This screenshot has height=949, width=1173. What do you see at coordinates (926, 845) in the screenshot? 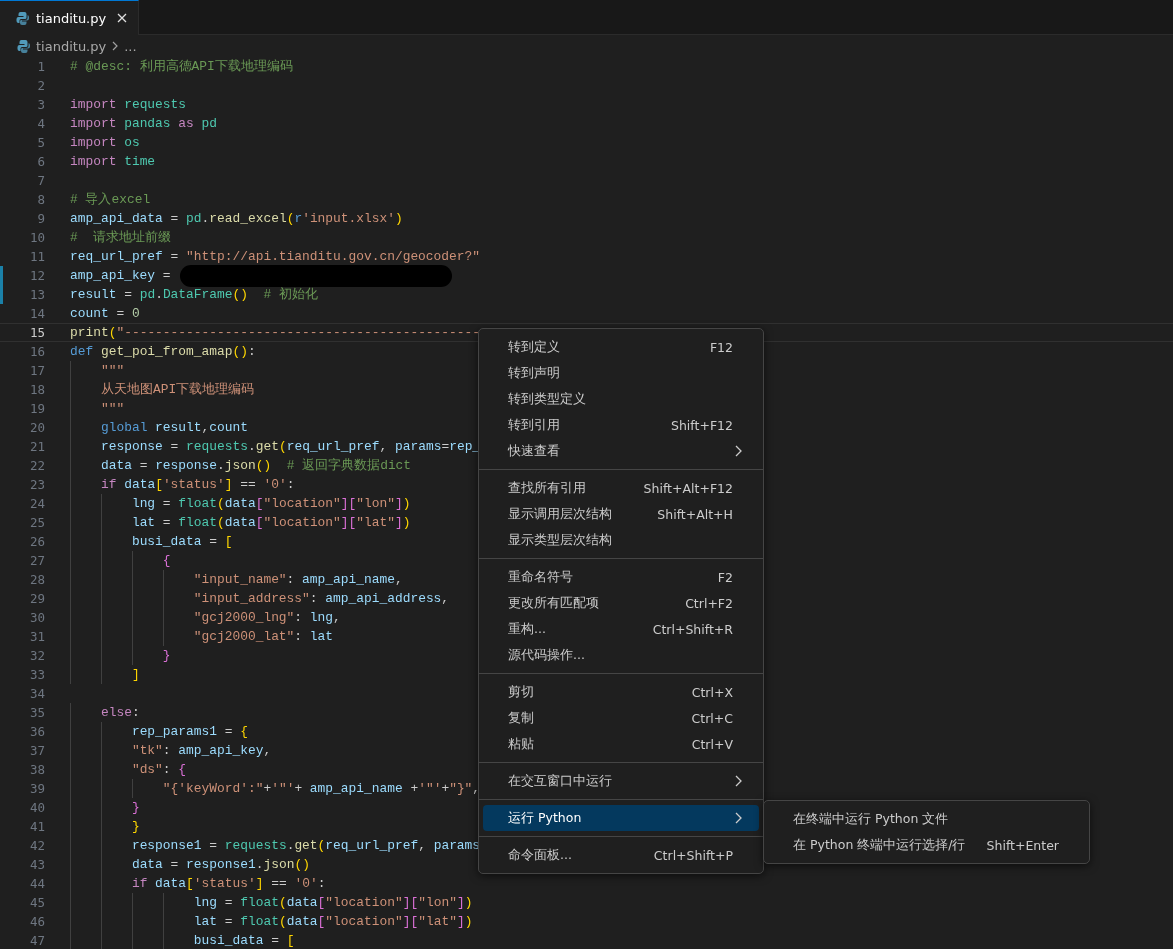
I see `menu-item: 在 Python 终端中运行选择/行 Shift+Enter` at bounding box center [926, 845].